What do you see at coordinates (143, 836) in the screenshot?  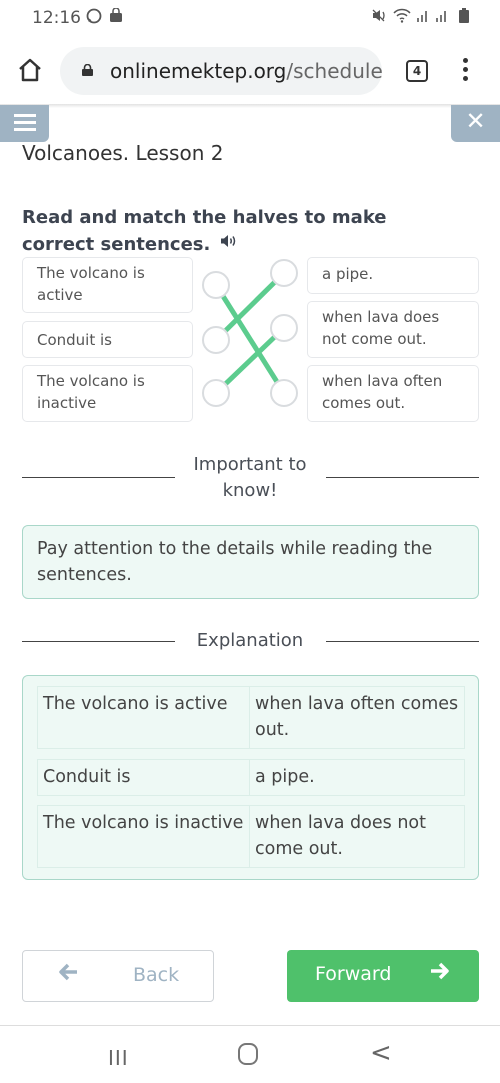 I see `table-cell: The volcano is inactive` at bounding box center [143, 836].